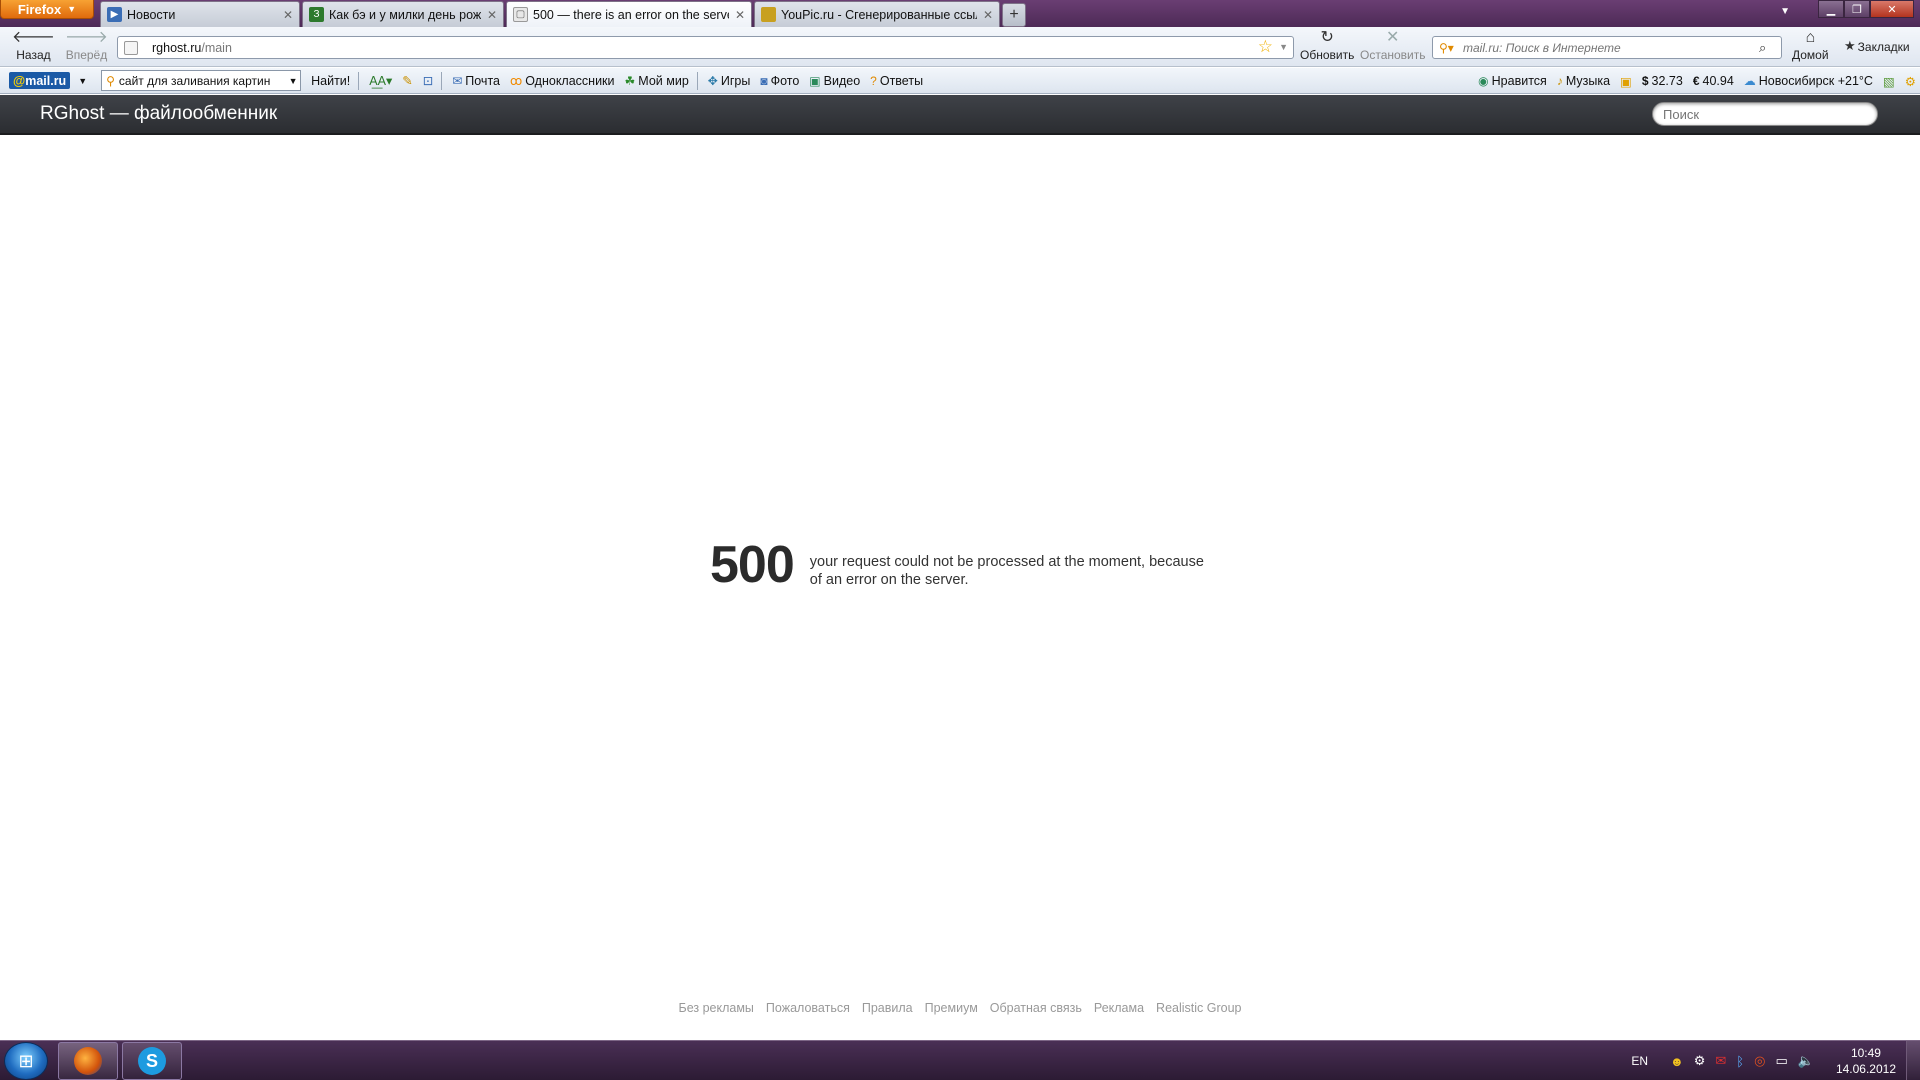  I want to click on firefox-menu-button: Firefox ▼, so click(47, 9).